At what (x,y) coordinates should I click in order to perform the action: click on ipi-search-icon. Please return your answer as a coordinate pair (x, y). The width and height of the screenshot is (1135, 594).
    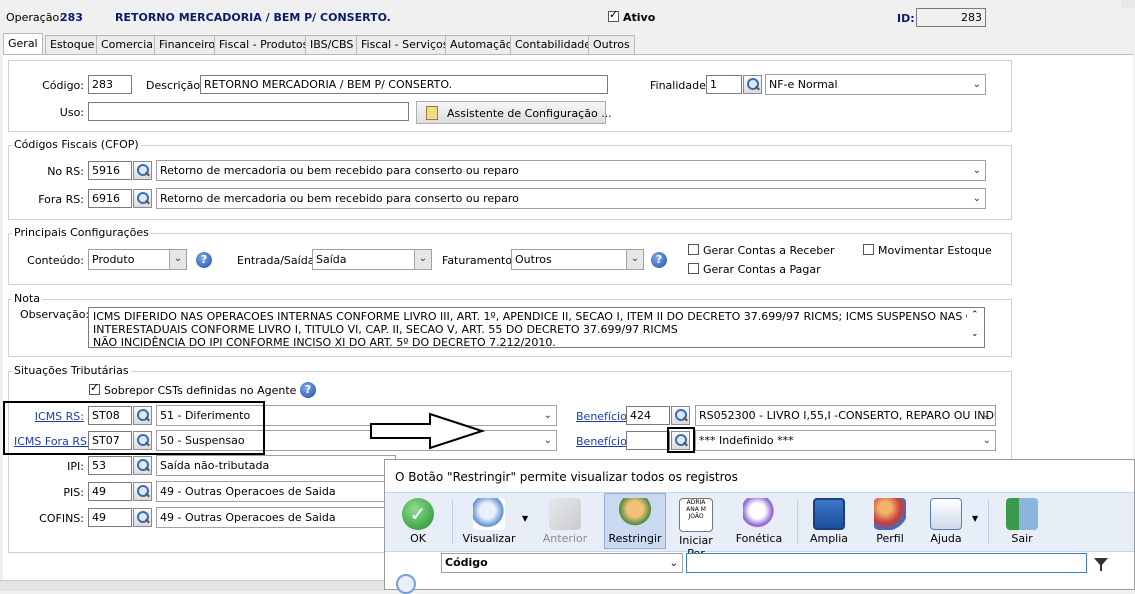
    Looking at the image, I should click on (142, 465).